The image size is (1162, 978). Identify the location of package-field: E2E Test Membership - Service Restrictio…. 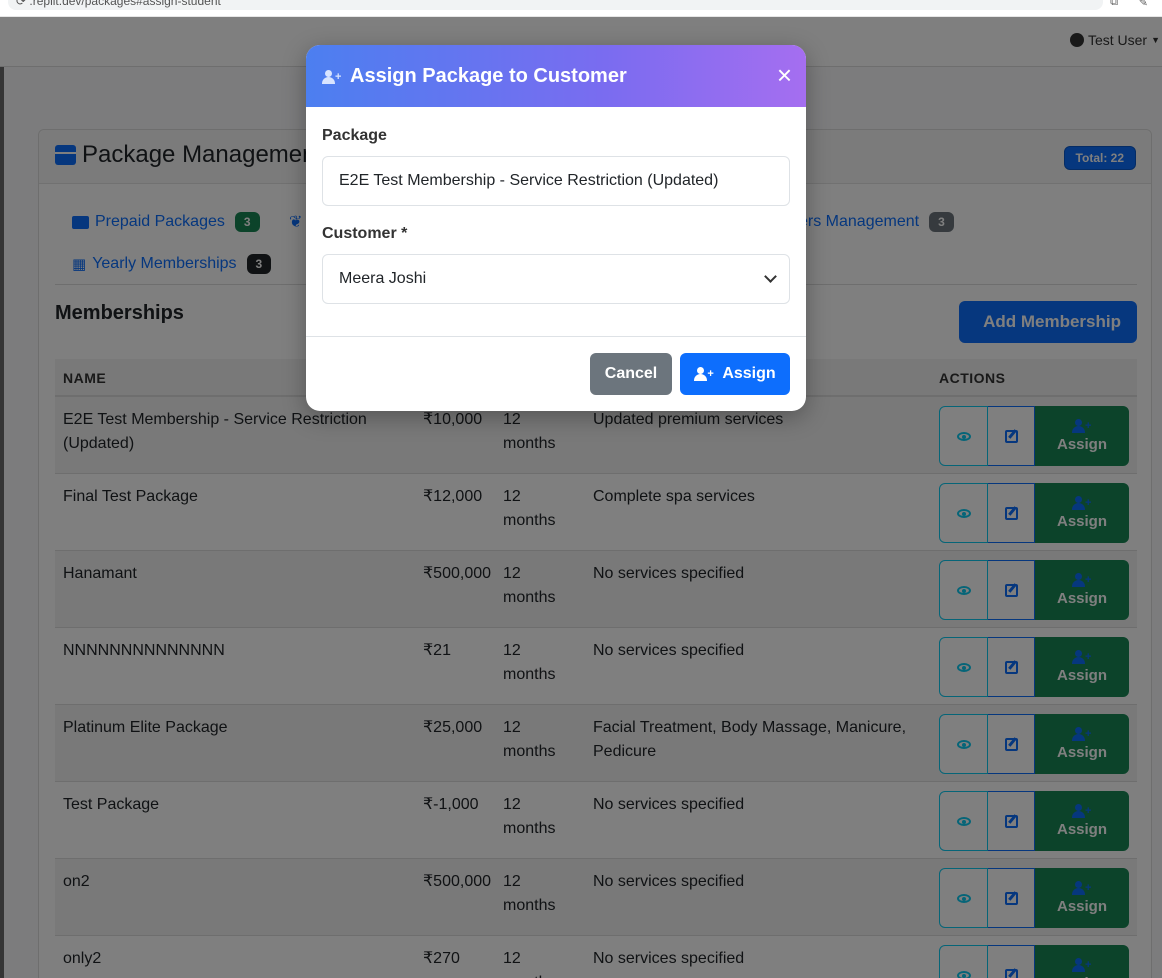
(556, 181).